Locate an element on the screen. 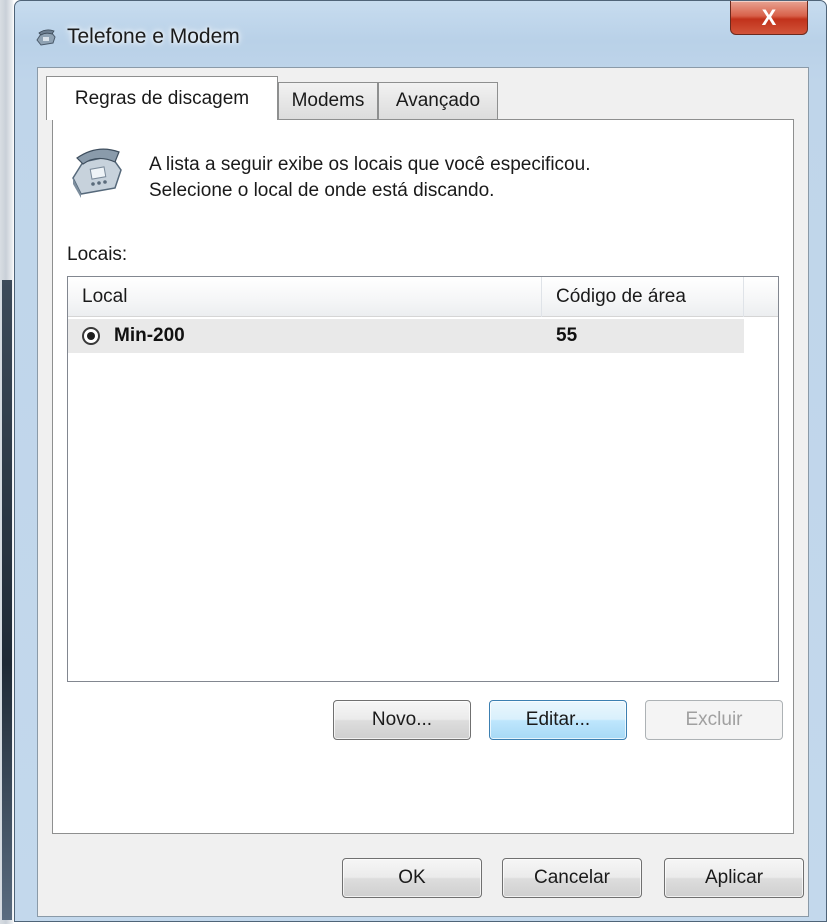 The height and width of the screenshot is (924, 827). tab-label: Modems is located at coordinates (328, 100).